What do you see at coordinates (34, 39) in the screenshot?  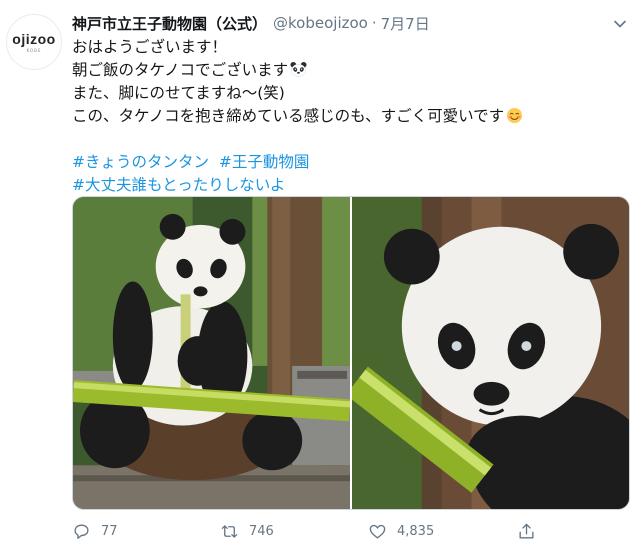 I see `avatar-logo-text: ojizoo` at bounding box center [34, 39].